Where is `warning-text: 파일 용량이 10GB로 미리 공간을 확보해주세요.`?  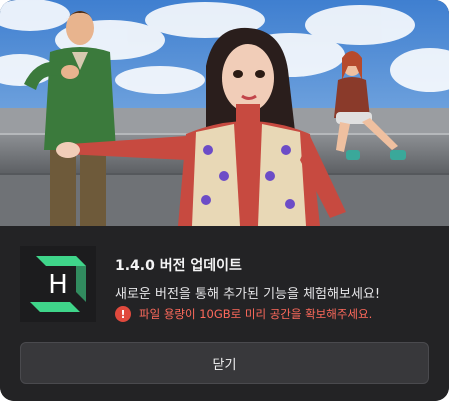
warning-text: 파일 용량이 10GB로 미리 공간을 확보해주세요. is located at coordinates (256, 314).